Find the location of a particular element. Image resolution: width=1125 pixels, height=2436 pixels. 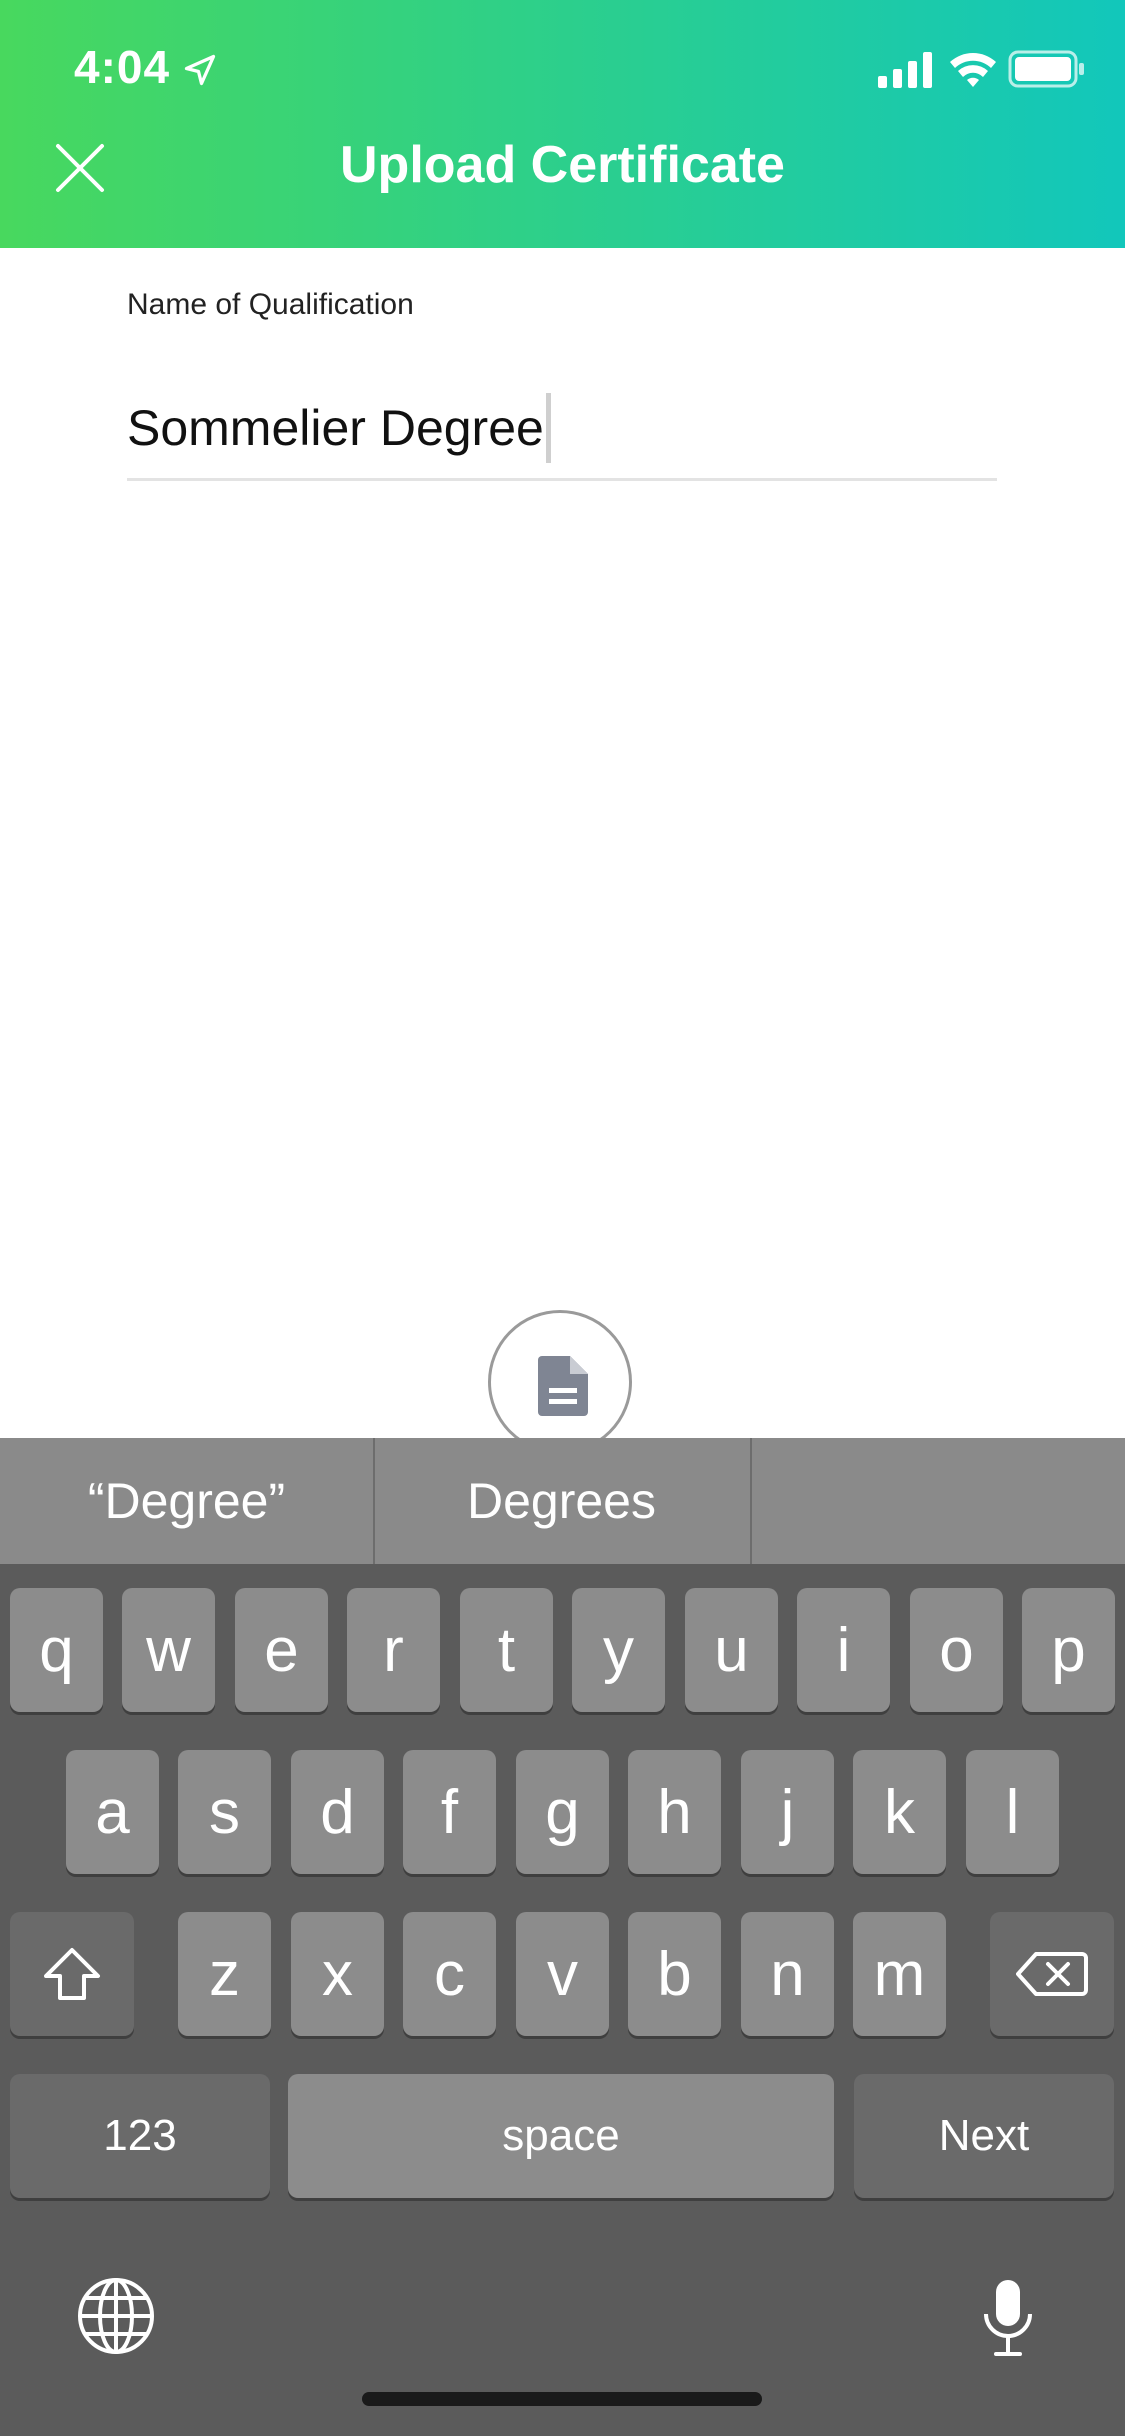

space-key: space is located at coordinates (561, 2136).